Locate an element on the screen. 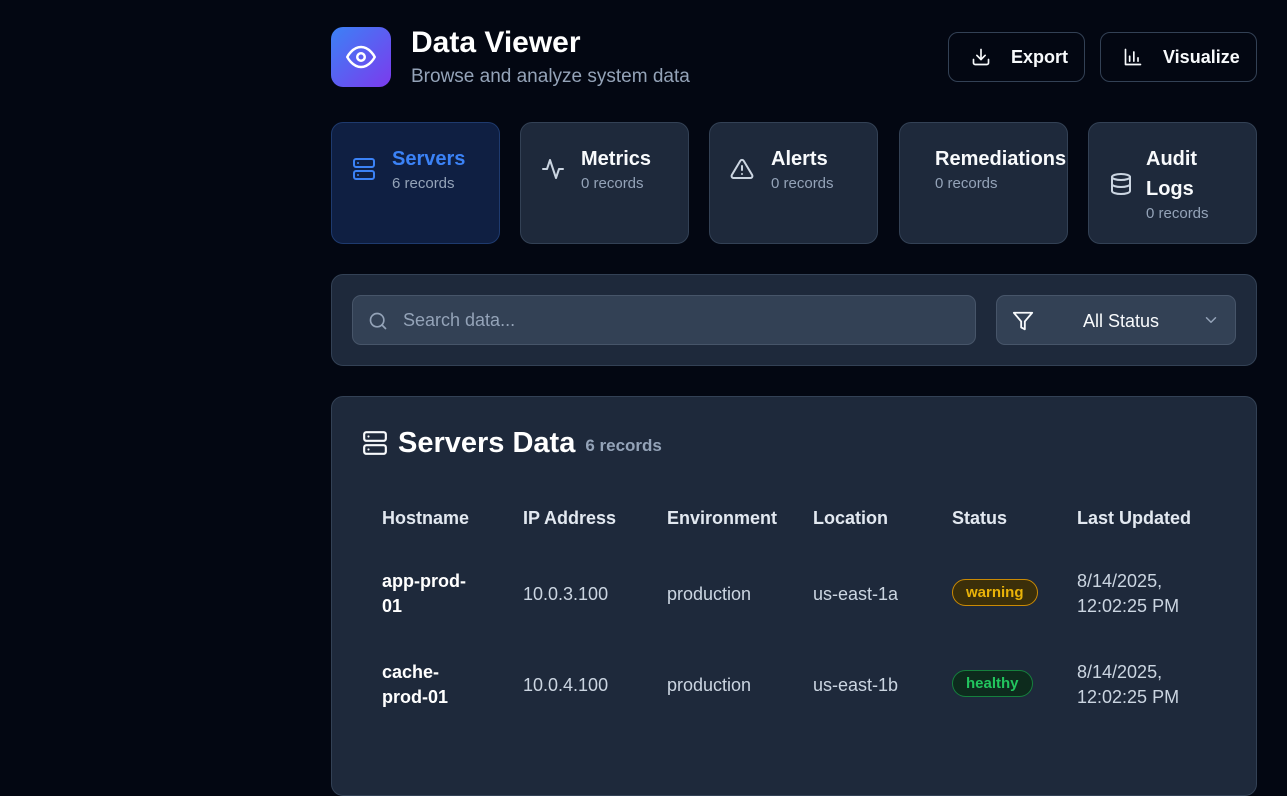  panel-title: Servers Data is located at coordinates (487, 442).